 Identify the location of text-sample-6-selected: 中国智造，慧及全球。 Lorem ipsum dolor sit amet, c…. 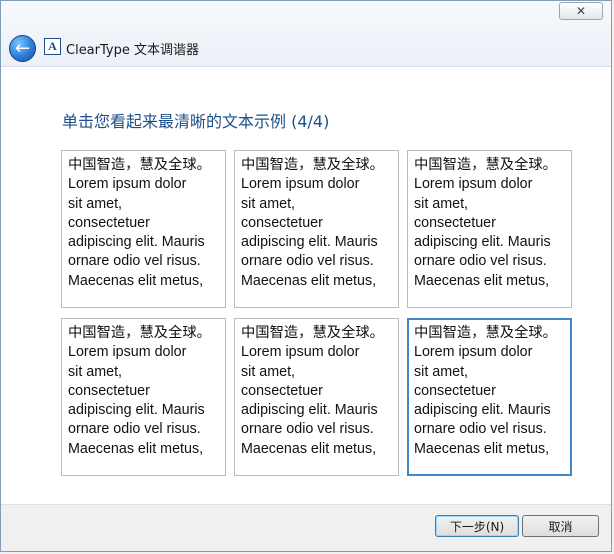
(489, 397).